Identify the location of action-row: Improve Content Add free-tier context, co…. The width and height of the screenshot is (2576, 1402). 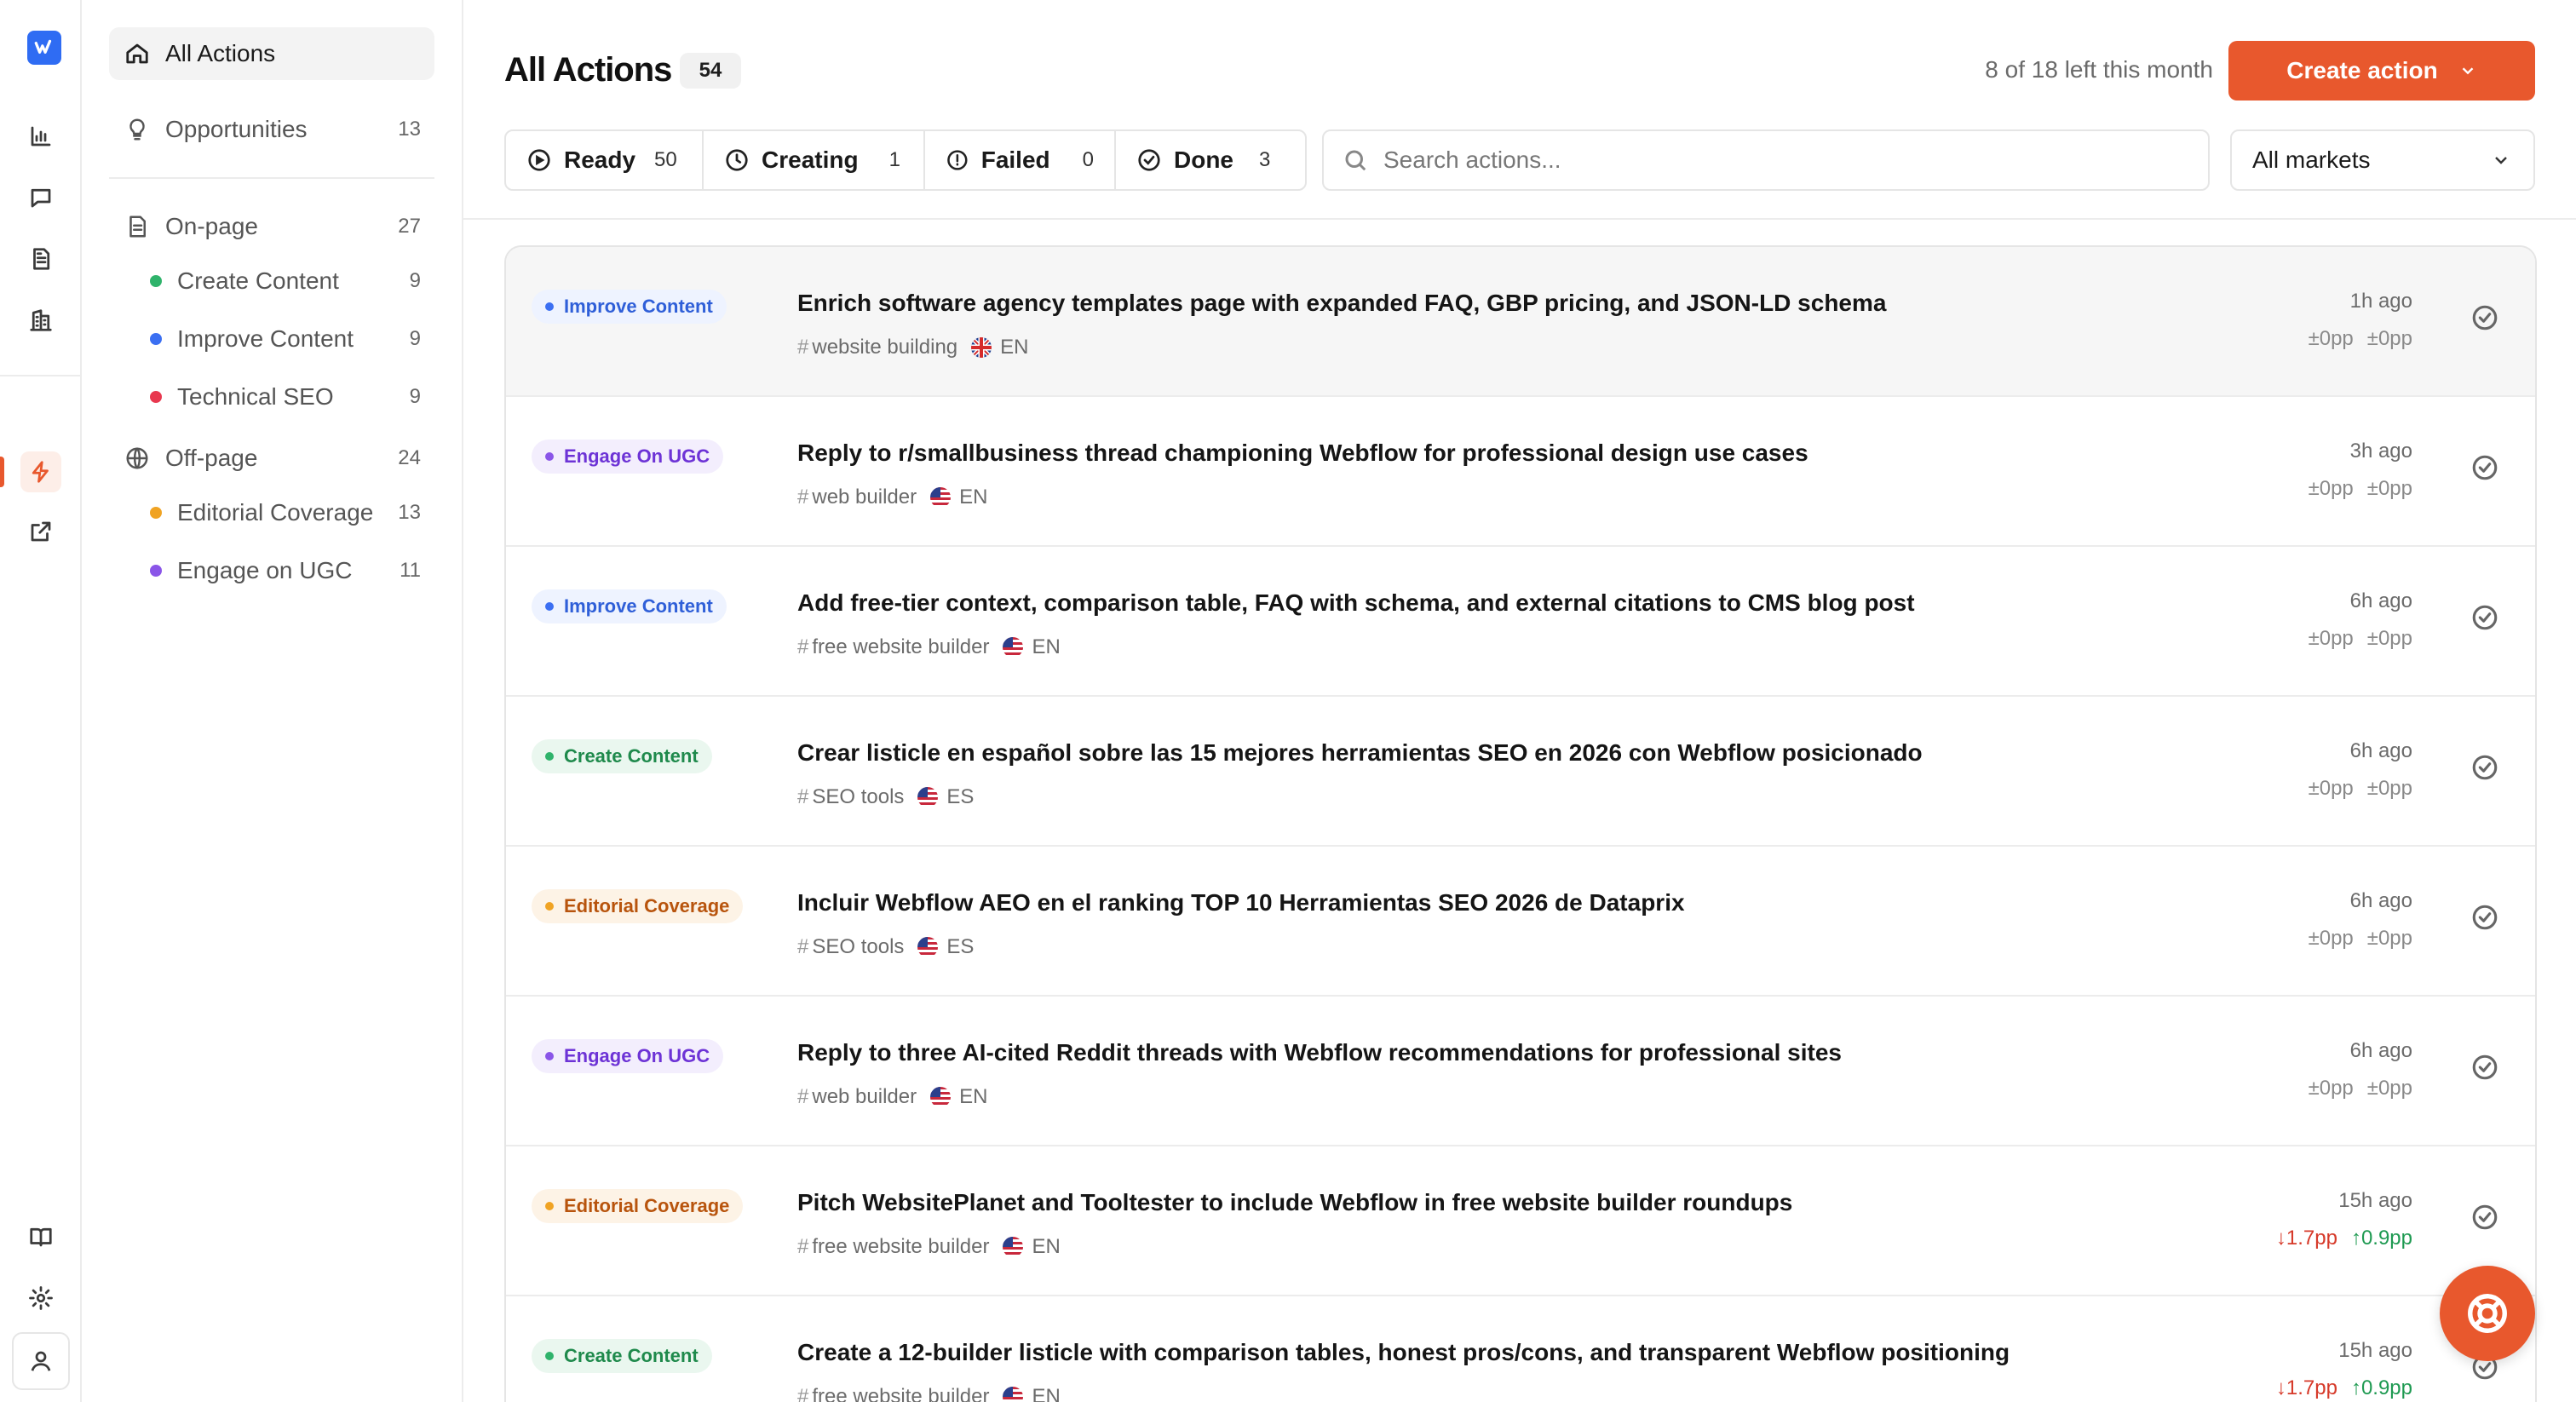
(1520, 622).